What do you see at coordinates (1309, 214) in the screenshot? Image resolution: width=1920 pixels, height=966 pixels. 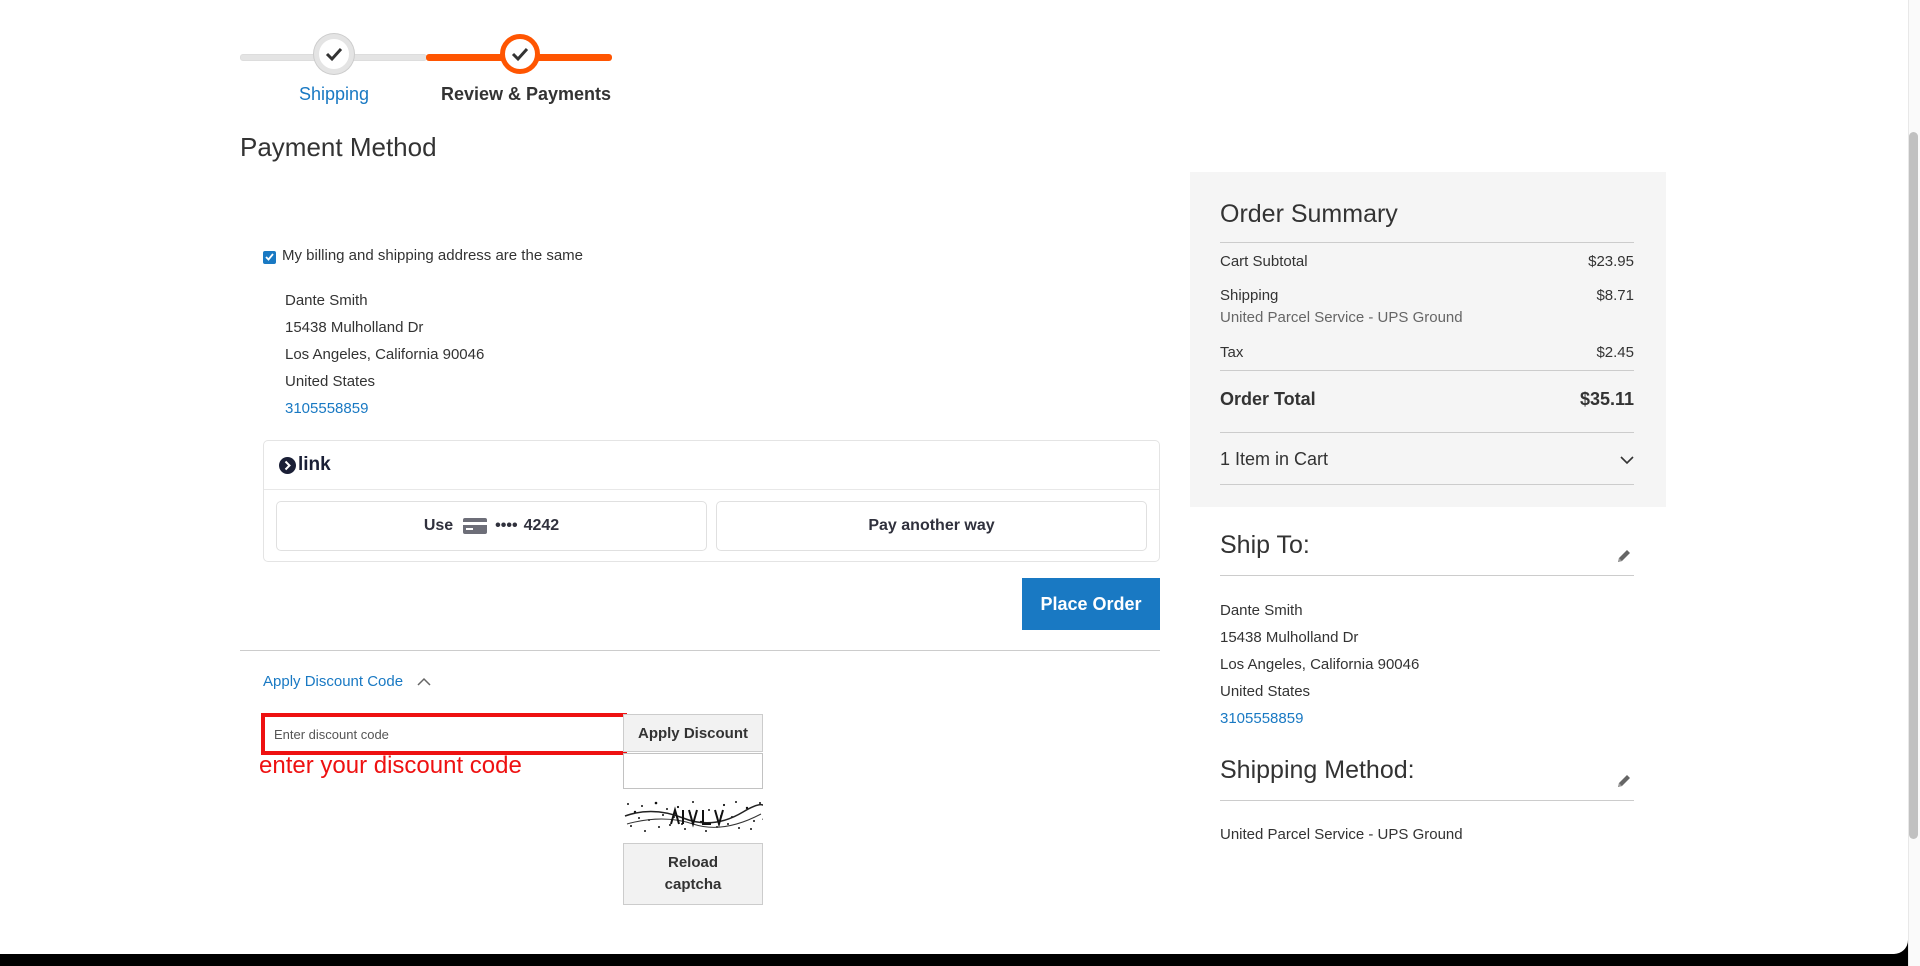 I see `order-summary-title: Order Summary` at bounding box center [1309, 214].